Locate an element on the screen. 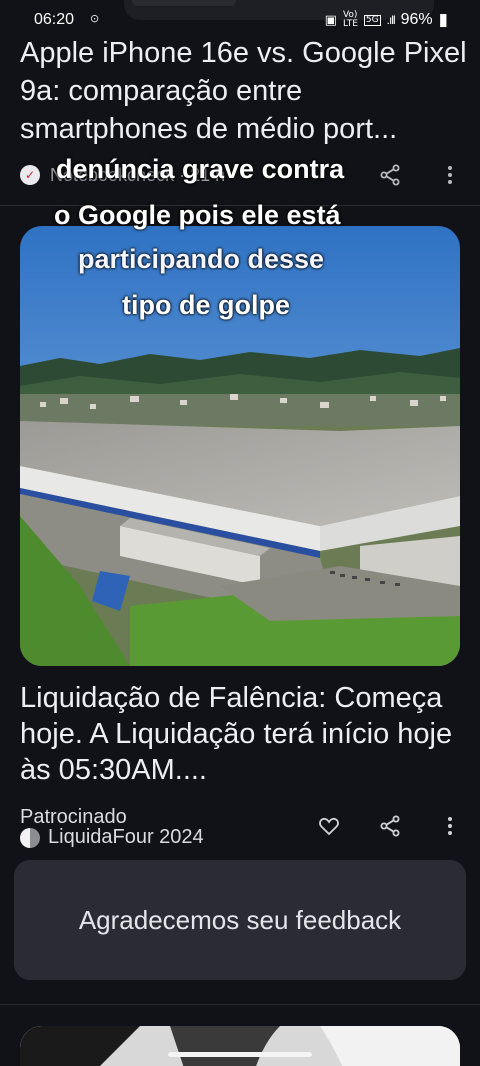 The image size is (480, 1066). article-source: LiquidaFour 2024 is located at coordinates (112, 837).